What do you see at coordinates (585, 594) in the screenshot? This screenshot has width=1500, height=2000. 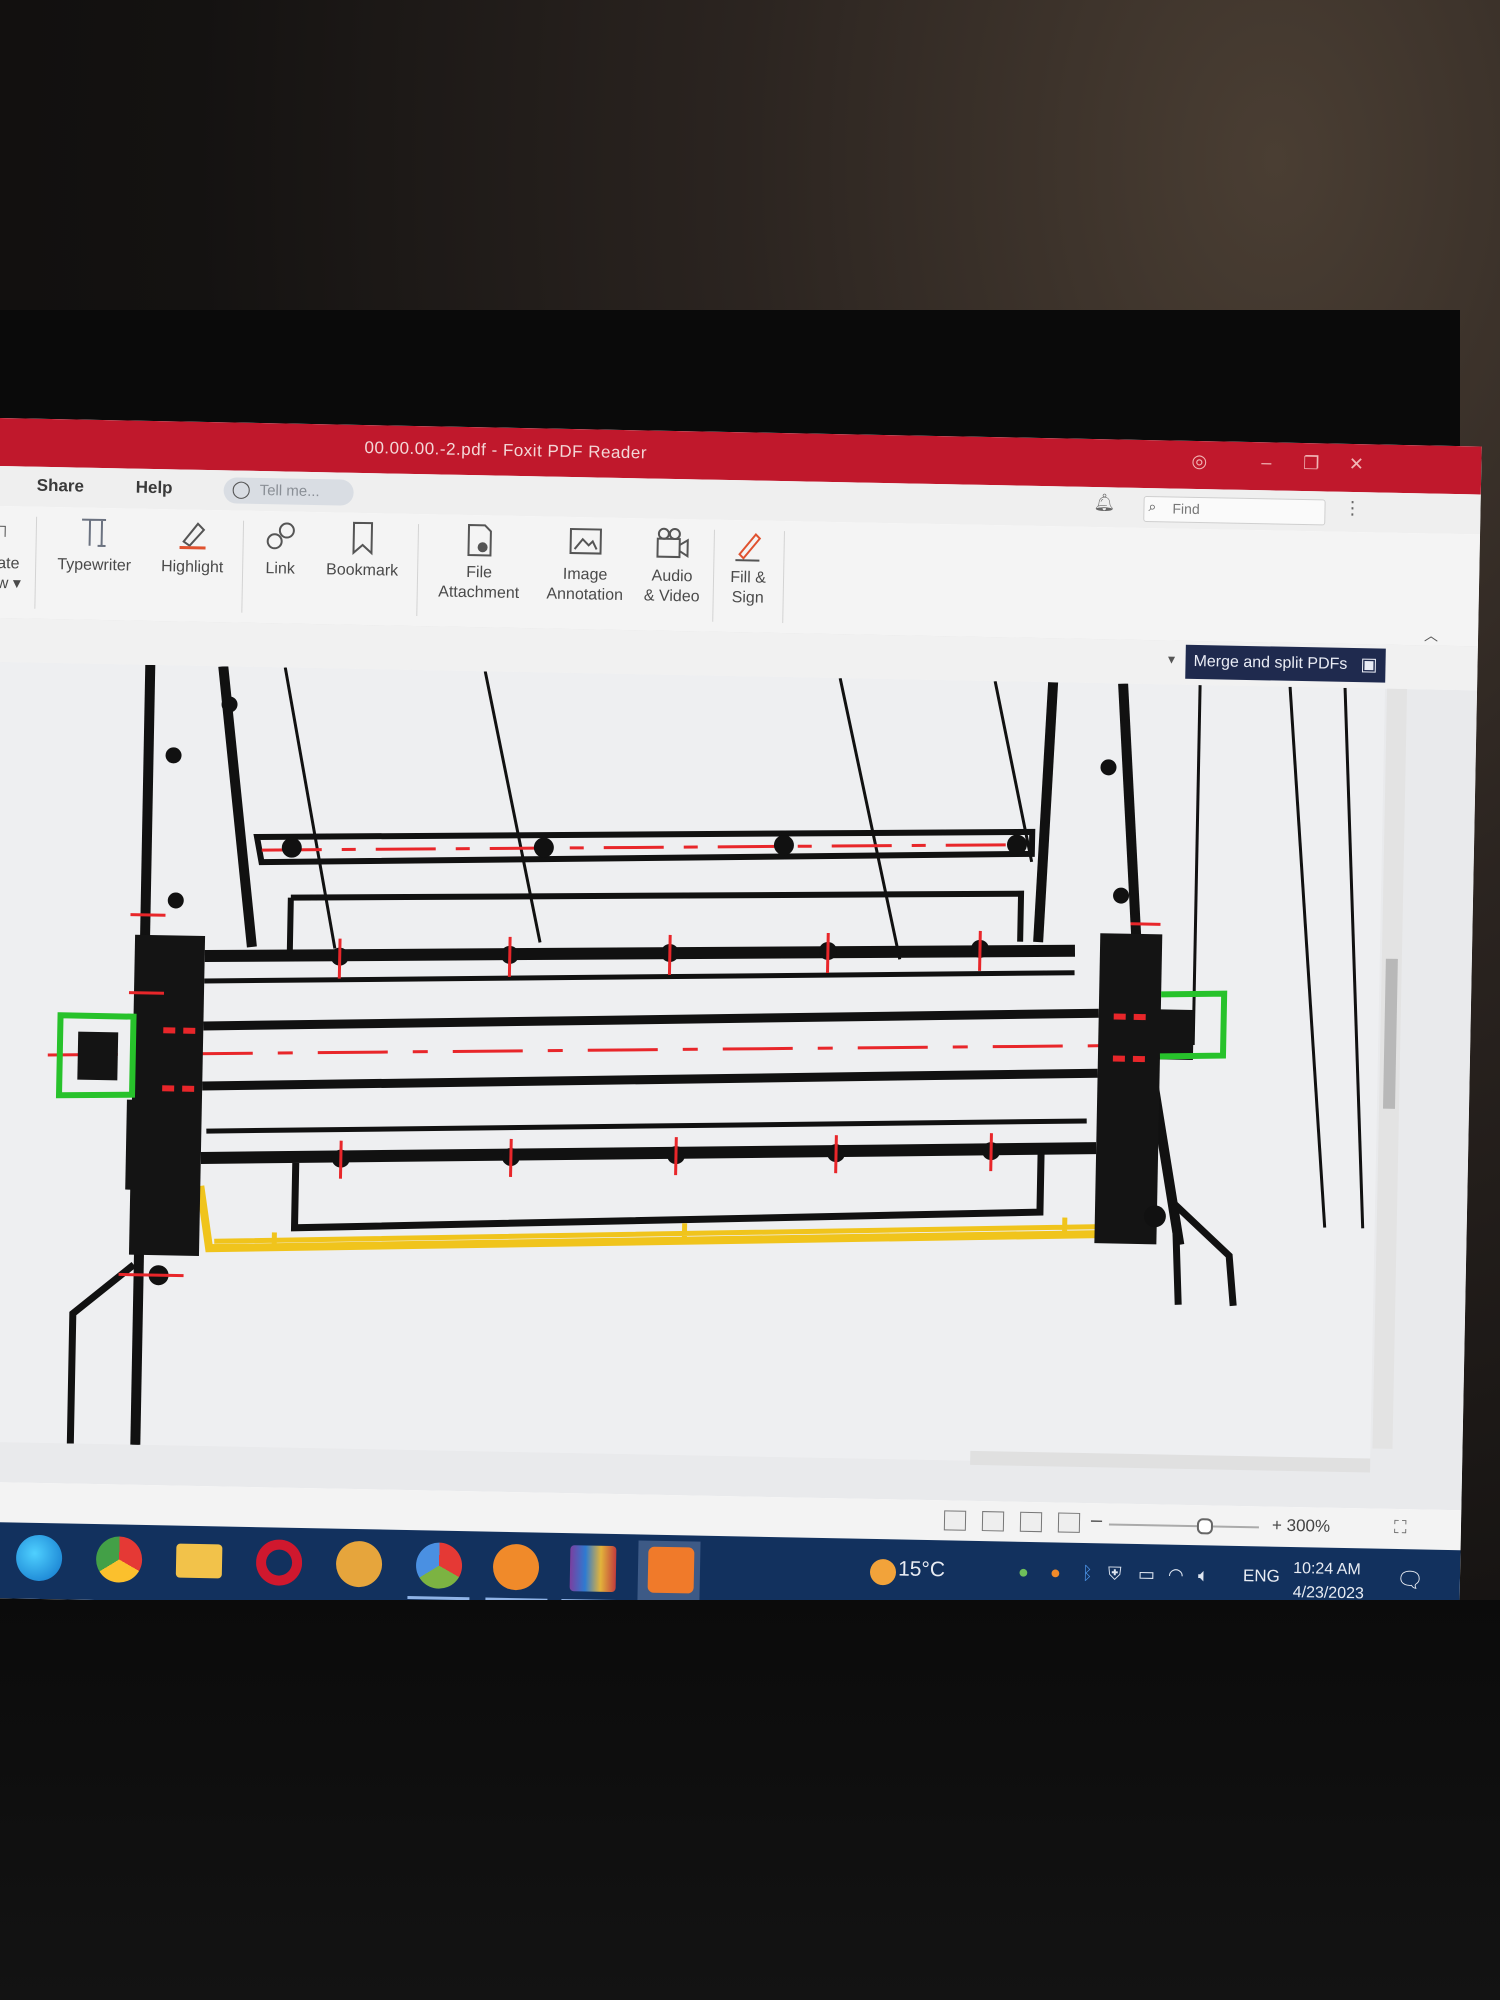 I see `image-annotation-label-2: Annotation` at bounding box center [585, 594].